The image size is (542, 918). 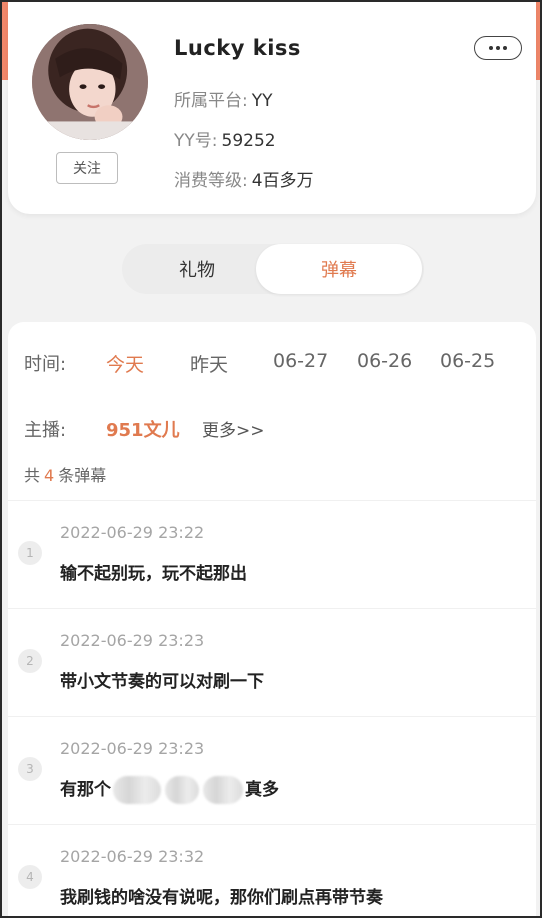 What do you see at coordinates (30, 877) in the screenshot?
I see `item-index: 4` at bounding box center [30, 877].